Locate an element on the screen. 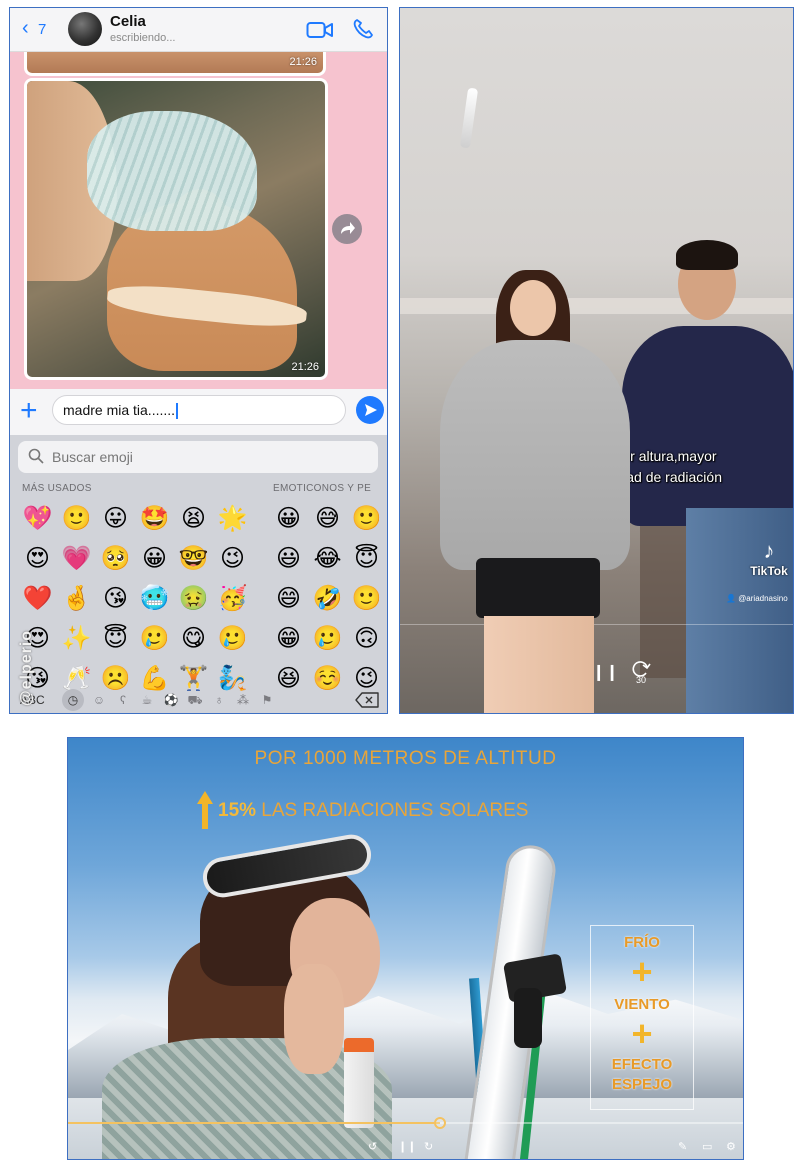 This screenshot has width=794, height=1160. tiktok-watermark: ♪ TikTok is located at coordinates (769, 558).